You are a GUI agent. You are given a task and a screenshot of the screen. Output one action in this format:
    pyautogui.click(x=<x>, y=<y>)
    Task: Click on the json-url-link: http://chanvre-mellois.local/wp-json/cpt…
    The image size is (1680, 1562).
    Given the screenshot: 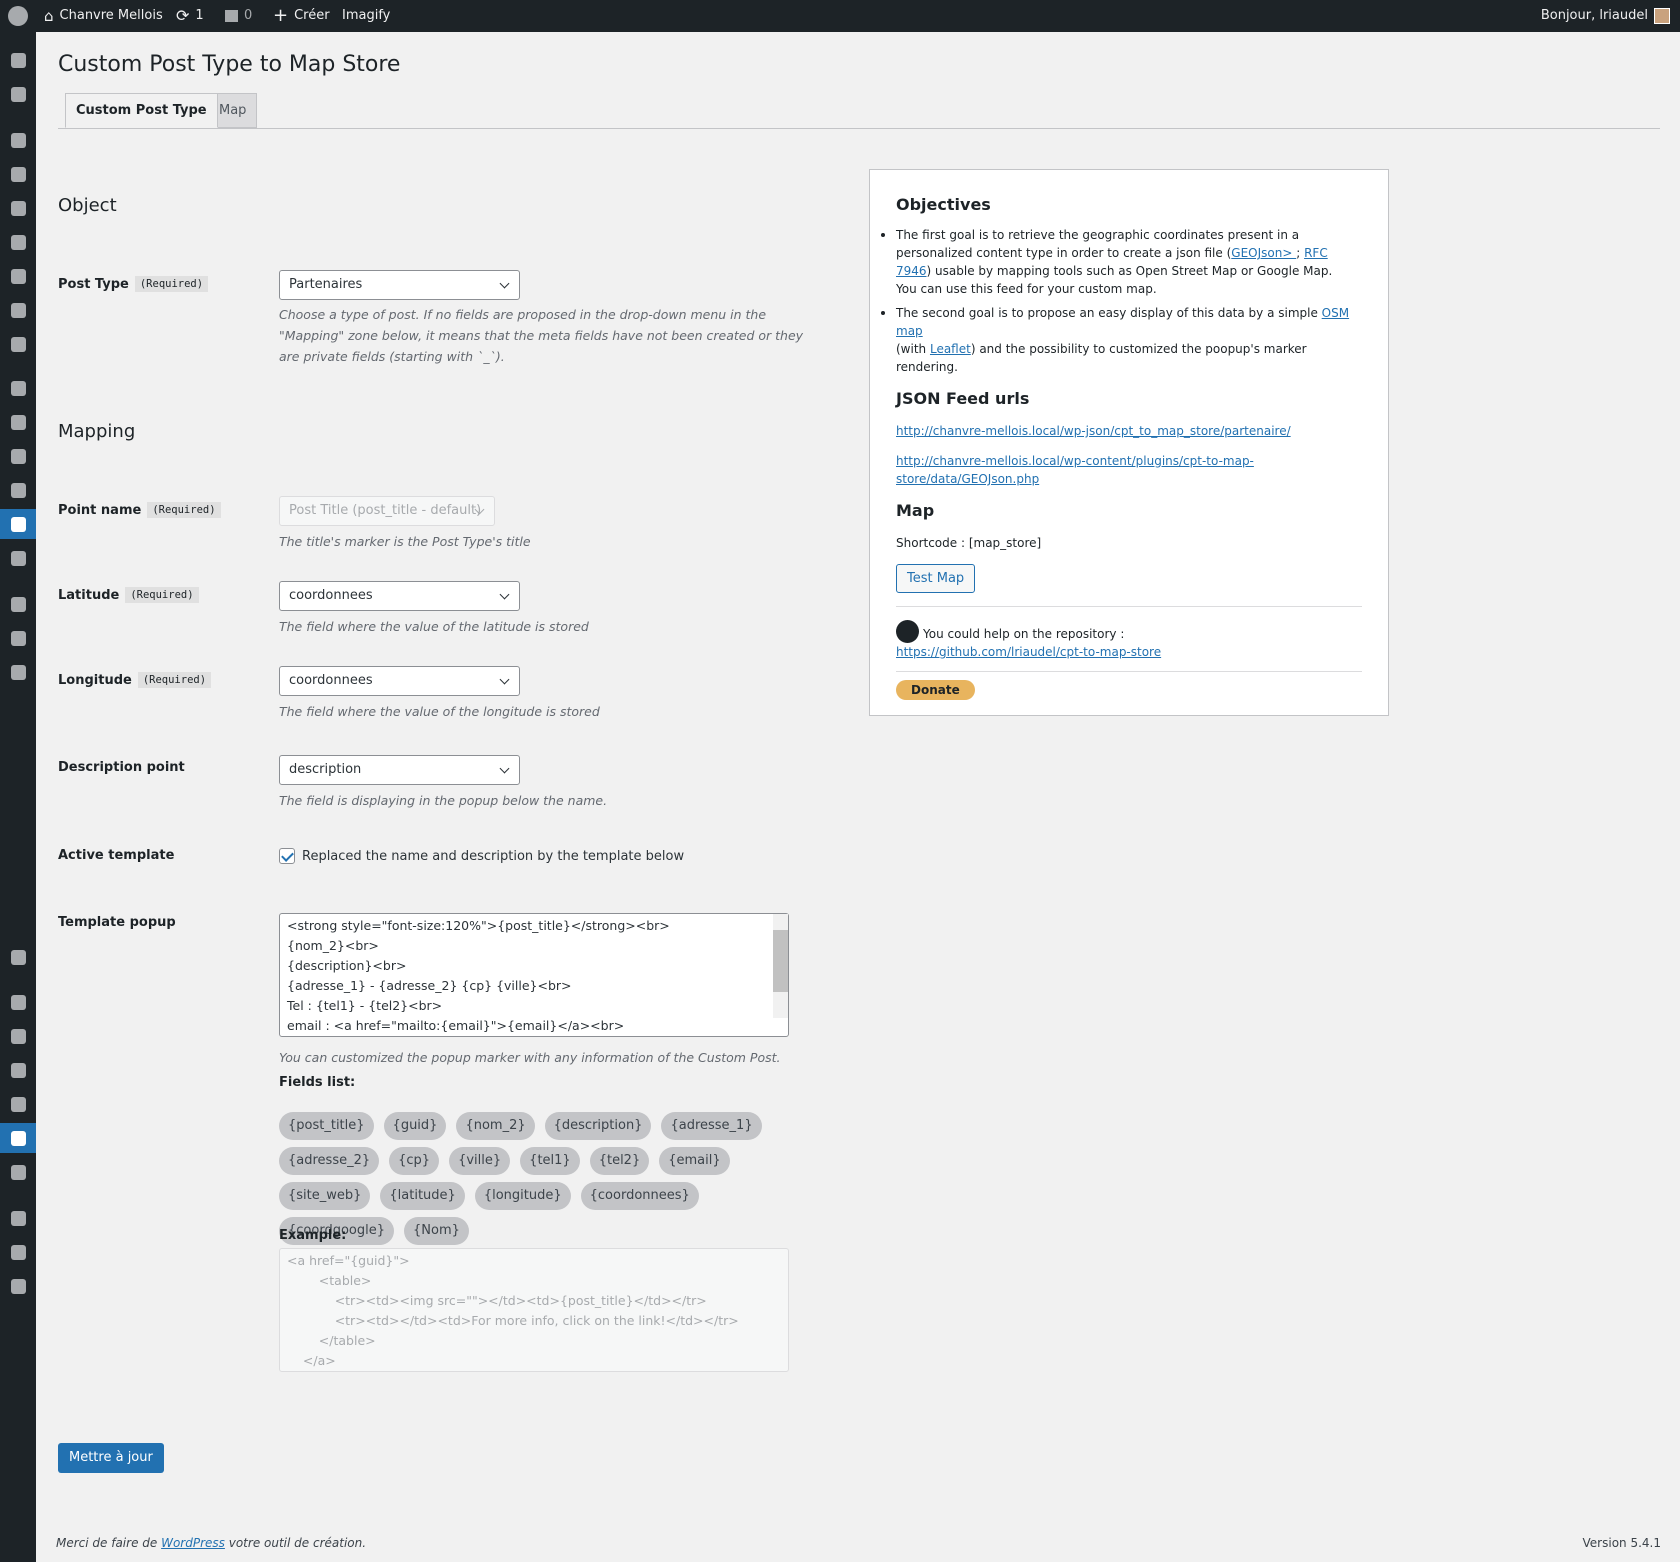 What is the action you would take?
    pyautogui.click(x=1093, y=431)
    